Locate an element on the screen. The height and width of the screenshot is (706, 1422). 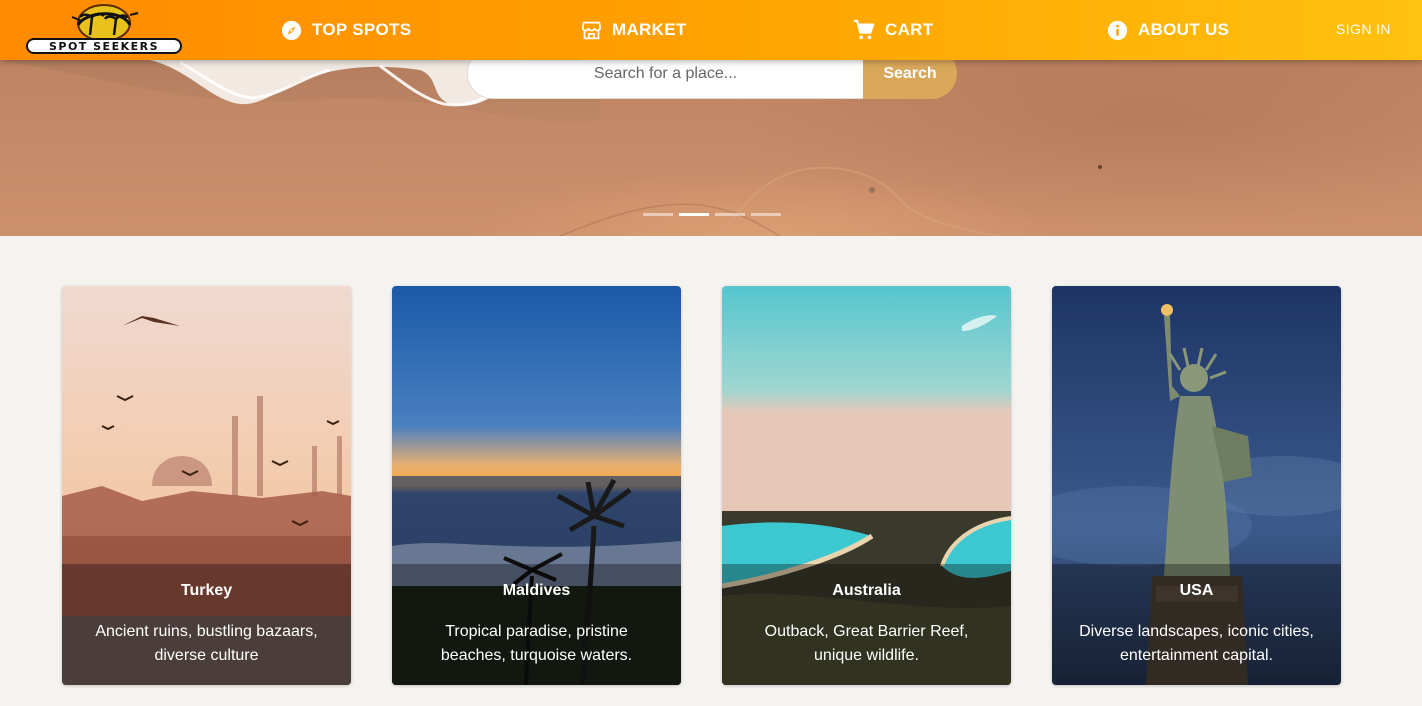
brand-name: SPOT SEEKERS is located at coordinates (104, 46).